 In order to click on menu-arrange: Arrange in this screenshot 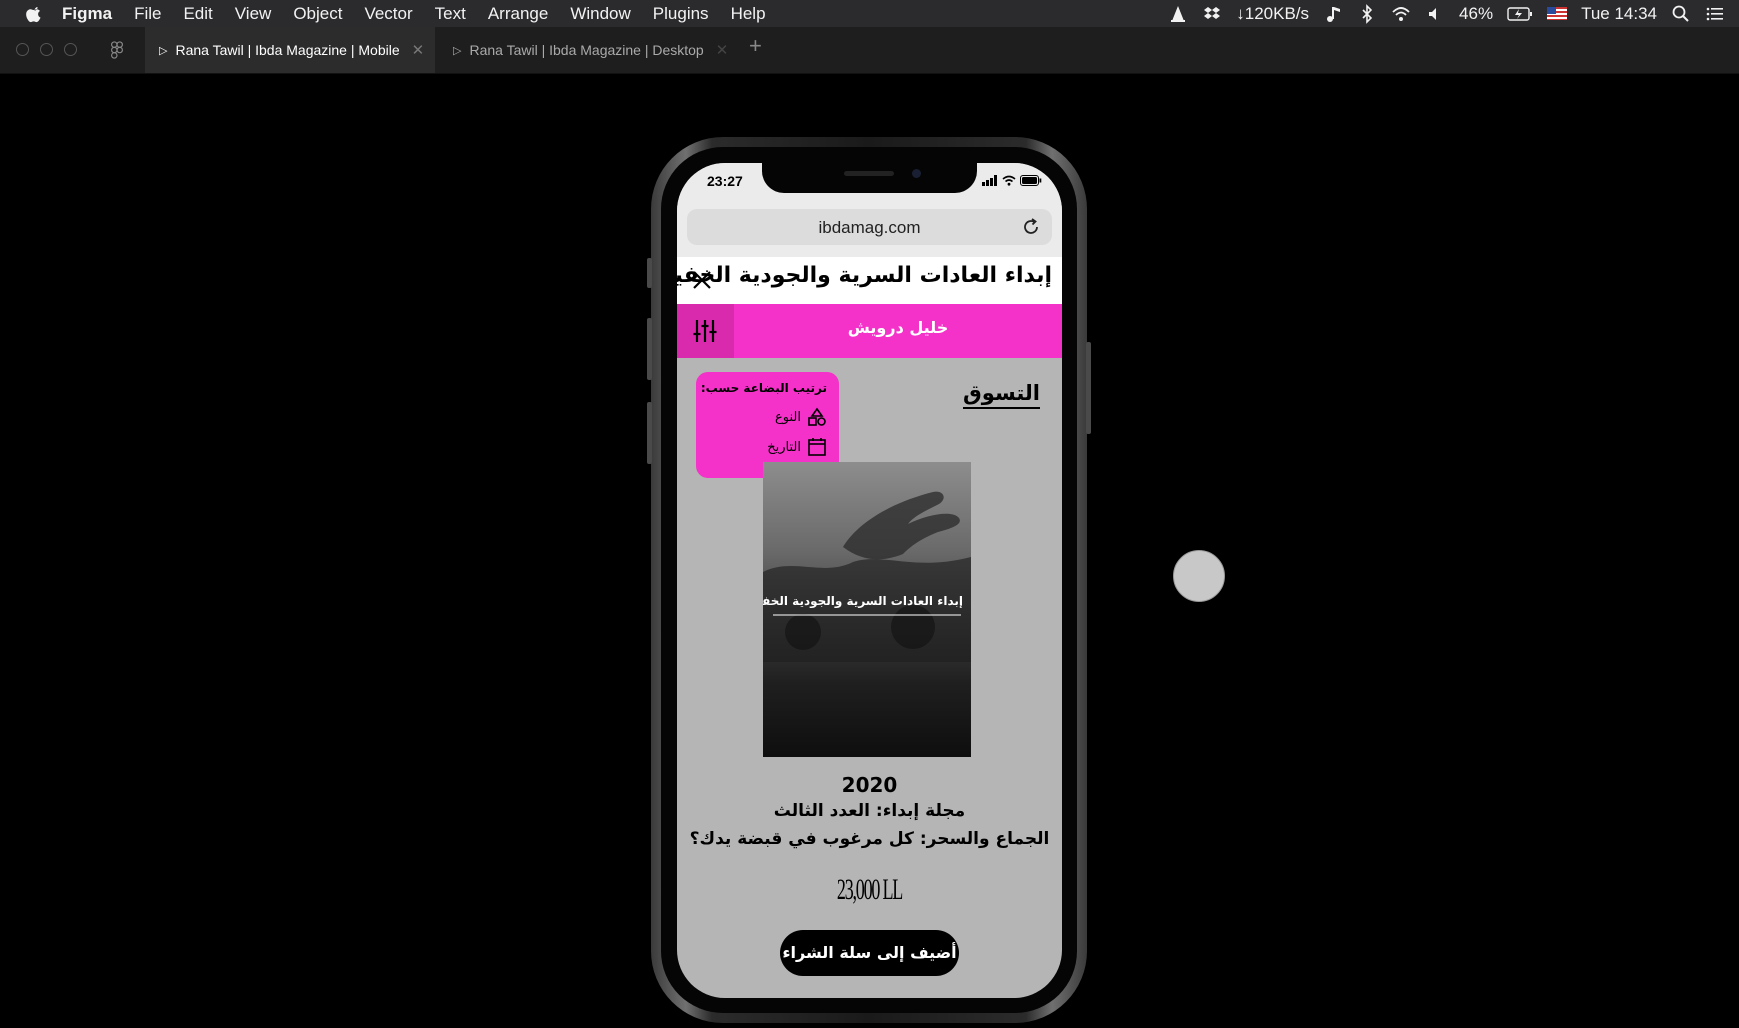, I will do `click(518, 14)`.